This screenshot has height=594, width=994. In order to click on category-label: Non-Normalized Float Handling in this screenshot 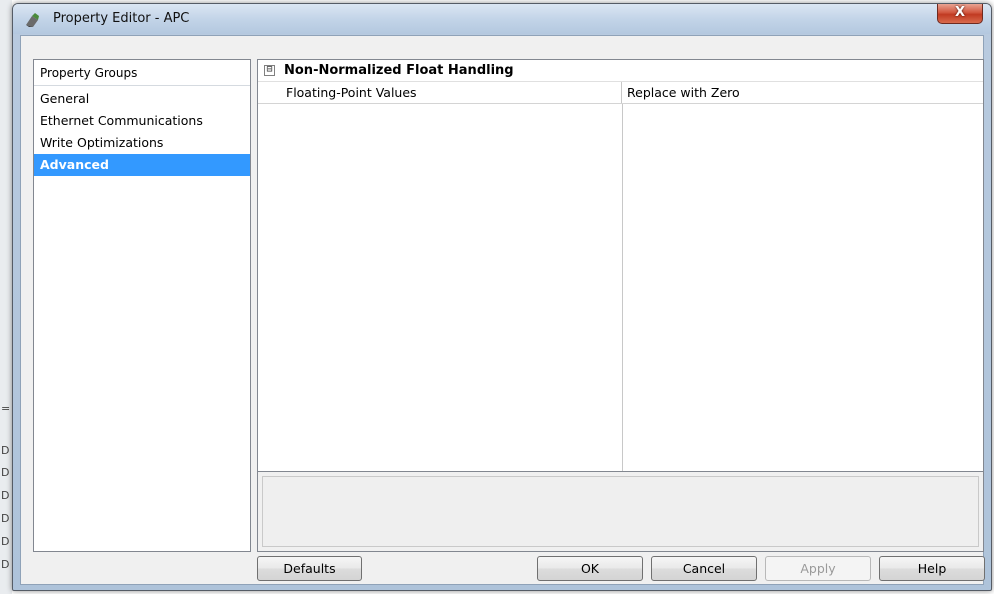, I will do `click(399, 70)`.